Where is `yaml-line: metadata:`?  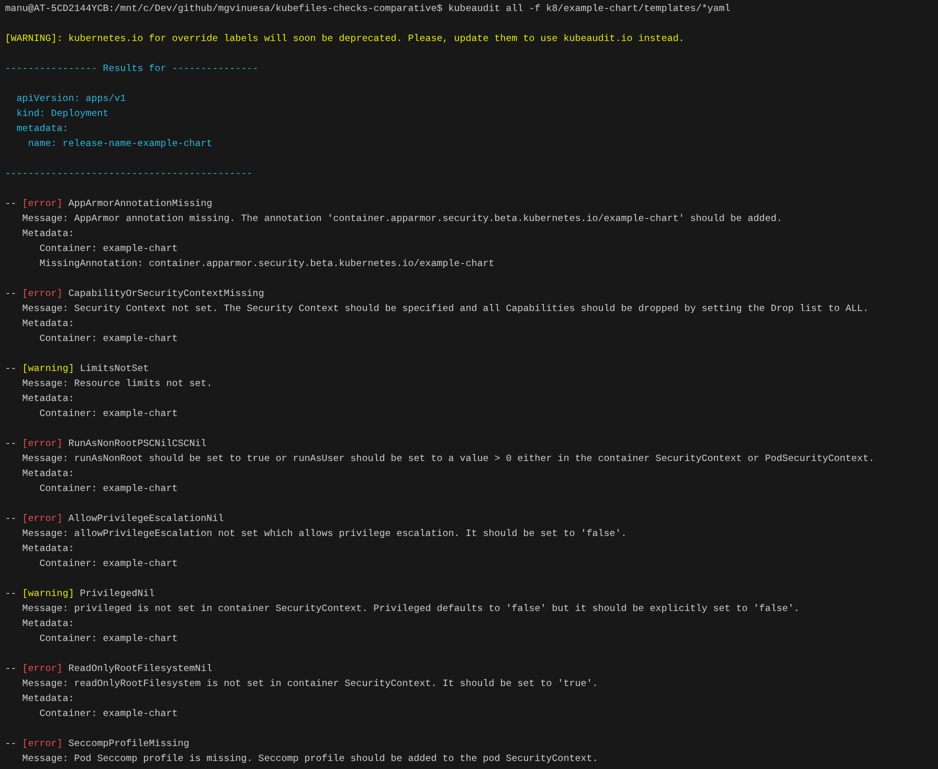 yaml-line: metadata: is located at coordinates (42, 129).